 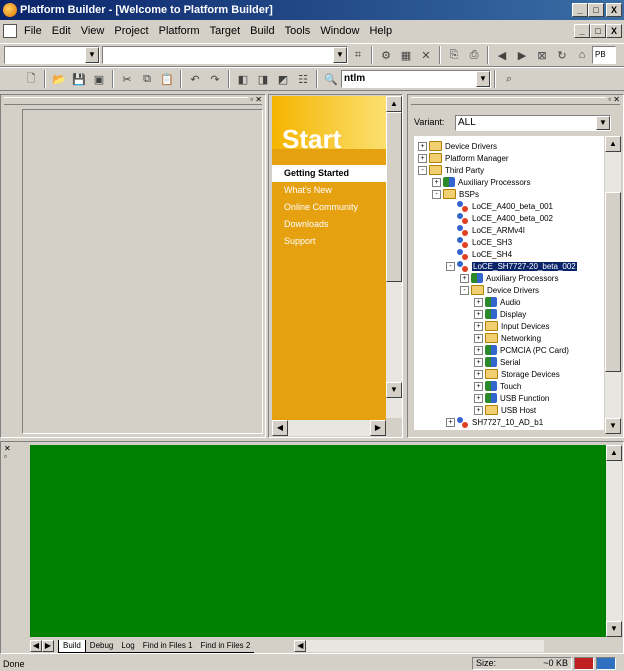 I want to click on menu-file: File, so click(x=33, y=31).